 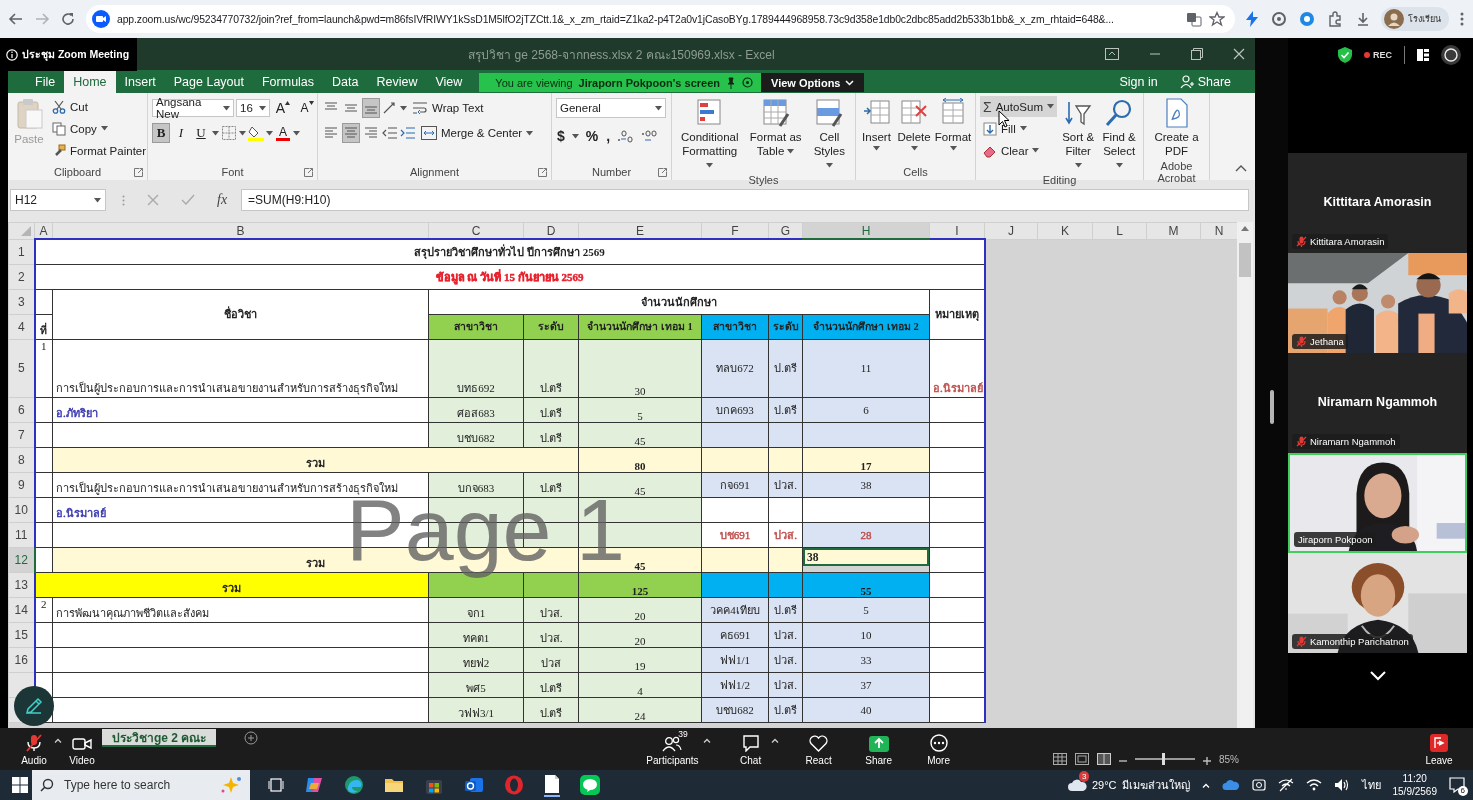 What do you see at coordinates (1241, 168) in the screenshot?
I see `collapse-ribbon-icon` at bounding box center [1241, 168].